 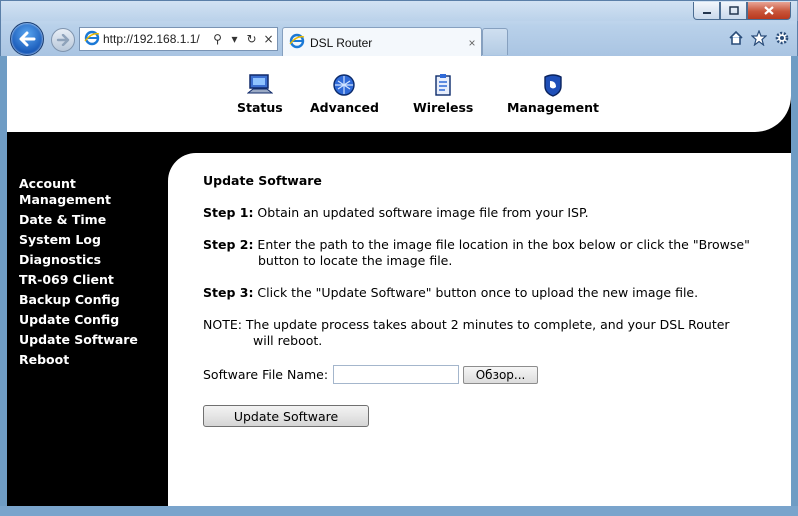 I want to click on forward-button, so click(x=63, y=40).